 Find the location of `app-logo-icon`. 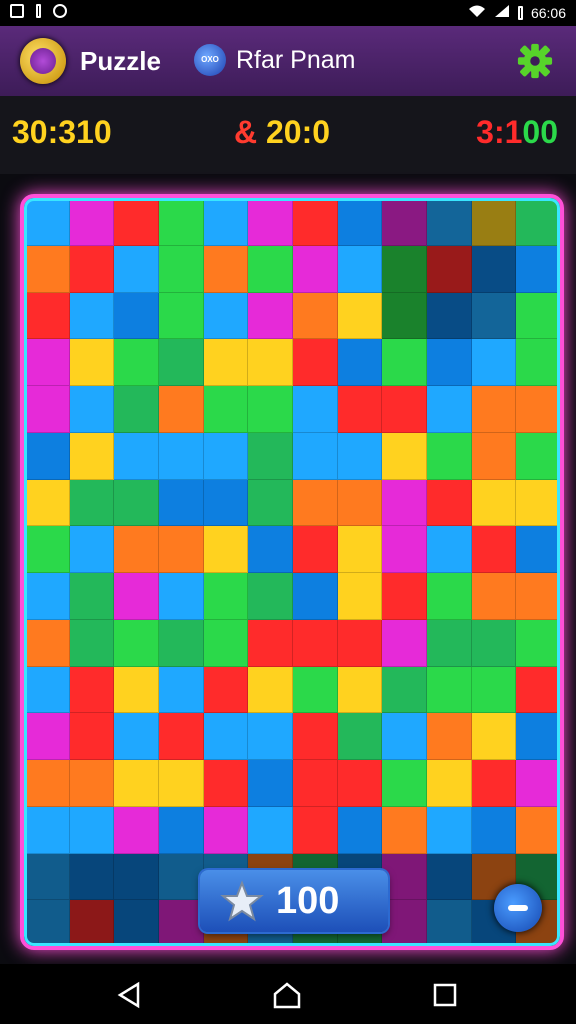

app-logo-icon is located at coordinates (43, 61).